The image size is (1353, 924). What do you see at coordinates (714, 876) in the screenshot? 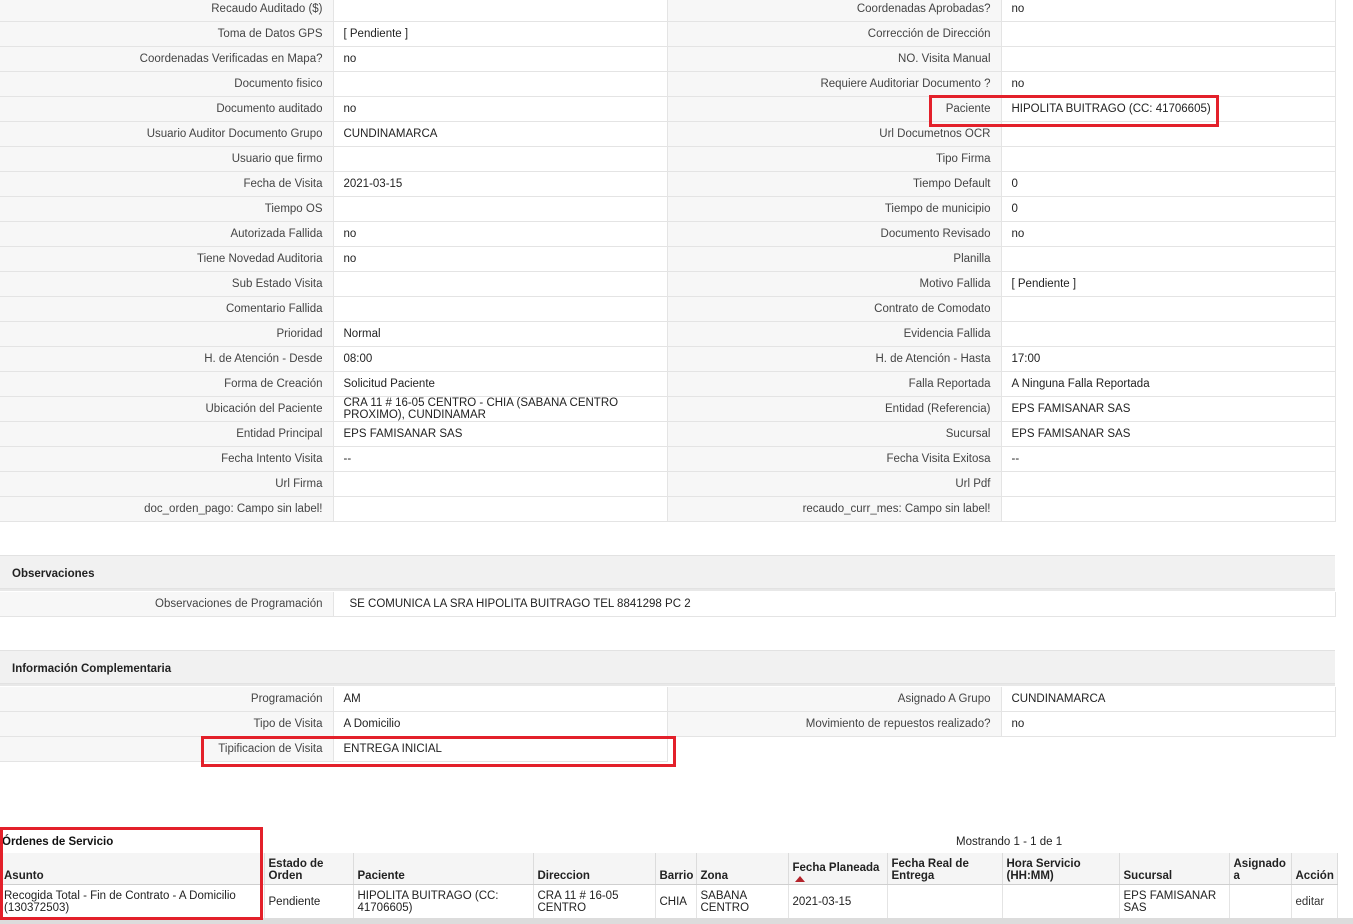
I see `column-header-label: Zona` at bounding box center [714, 876].